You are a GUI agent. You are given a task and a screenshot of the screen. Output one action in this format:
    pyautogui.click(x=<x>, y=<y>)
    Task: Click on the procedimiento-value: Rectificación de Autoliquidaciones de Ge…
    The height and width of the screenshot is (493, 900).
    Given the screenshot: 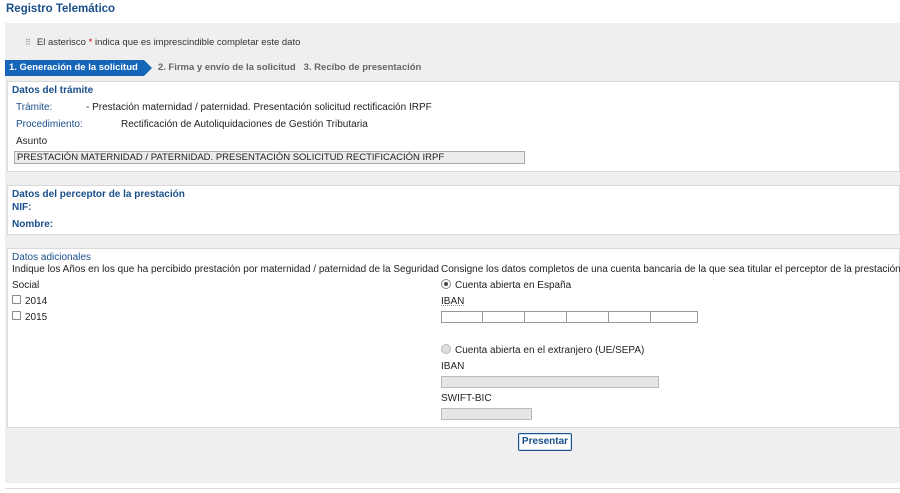 What is the action you would take?
    pyautogui.click(x=244, y=124)
    